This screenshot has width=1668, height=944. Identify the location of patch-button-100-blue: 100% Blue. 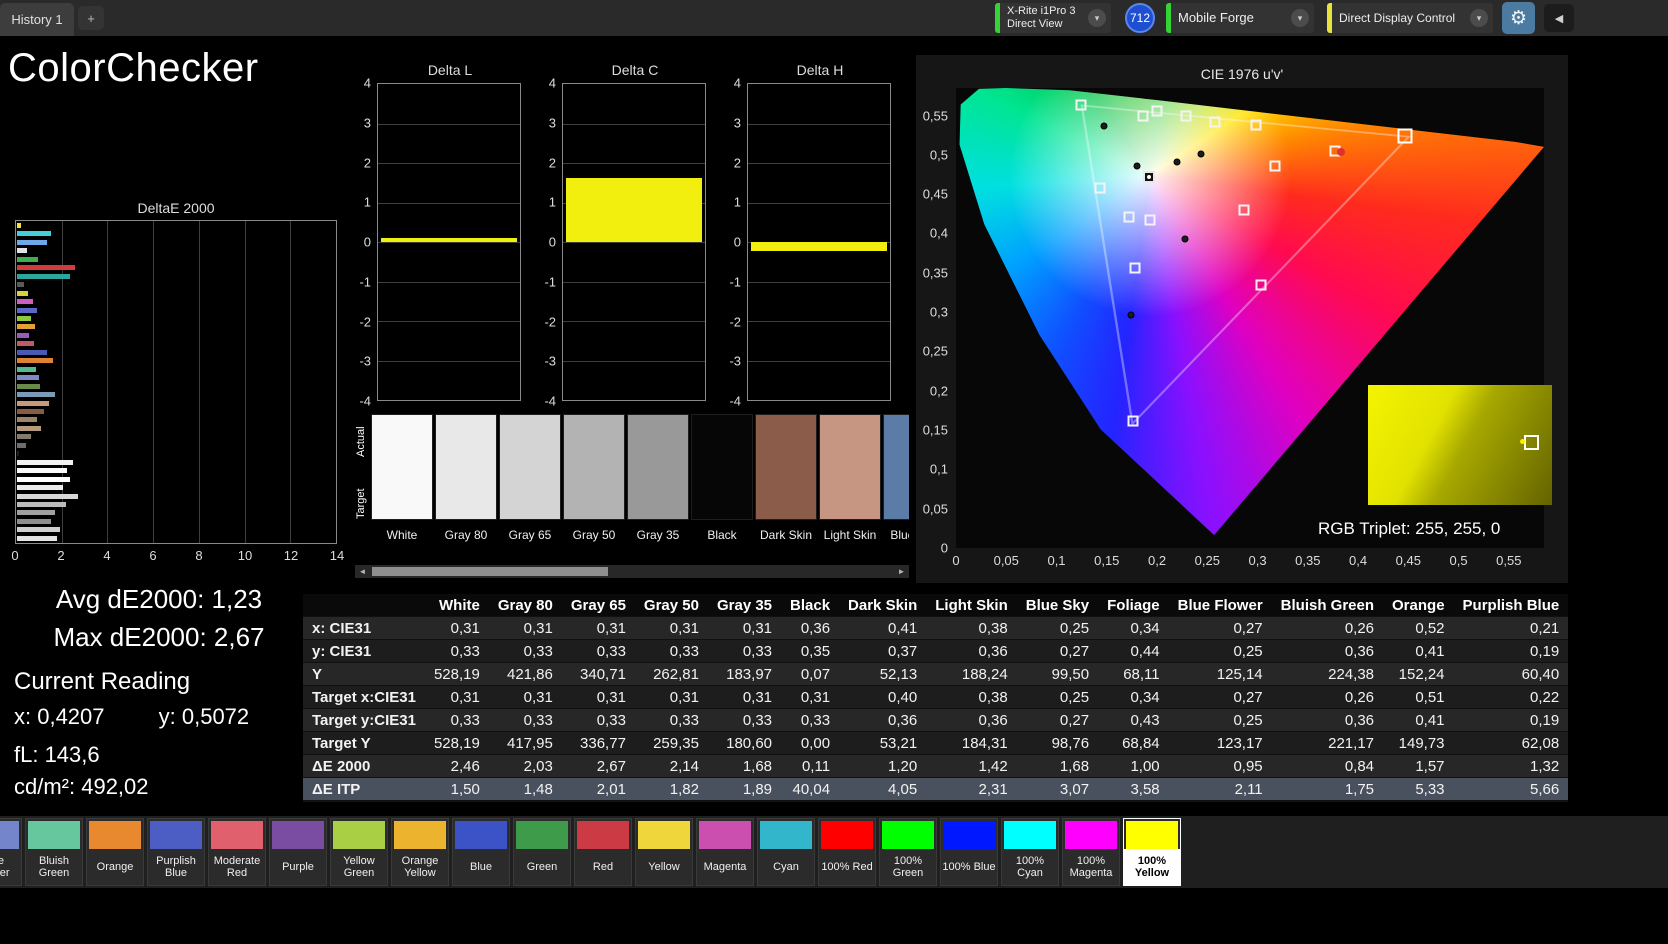
(969, 852).